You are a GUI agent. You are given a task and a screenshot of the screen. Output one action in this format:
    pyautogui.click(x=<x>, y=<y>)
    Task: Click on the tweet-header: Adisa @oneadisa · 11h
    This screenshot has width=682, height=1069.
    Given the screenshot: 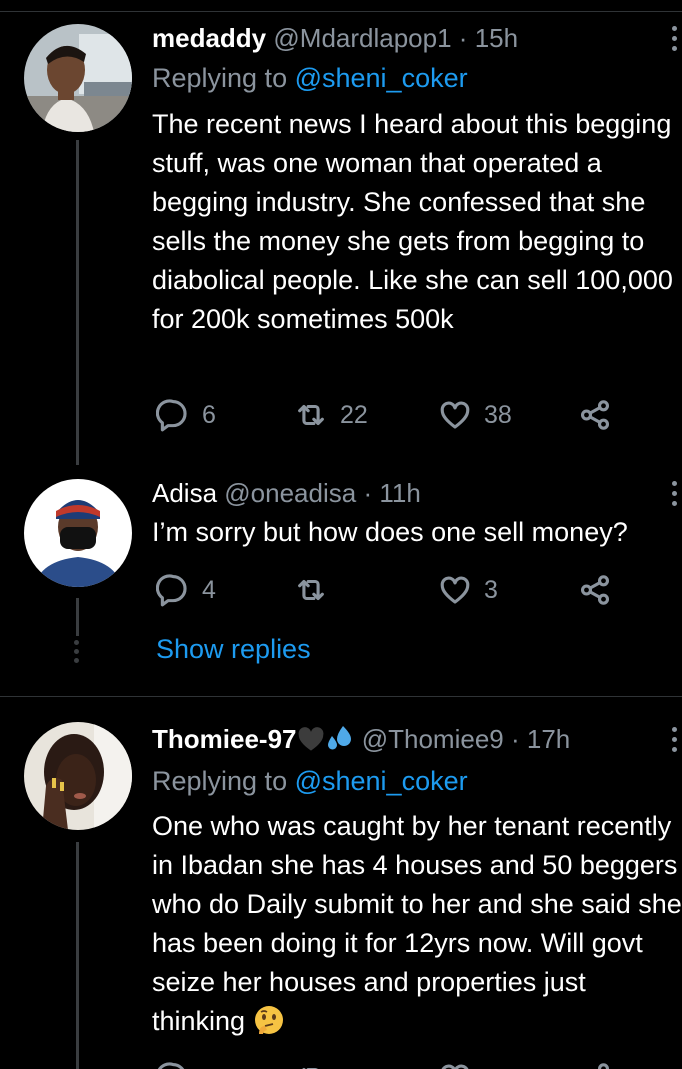 What is the action you would take?
    pyautogui.click(x=286, y=493)
    